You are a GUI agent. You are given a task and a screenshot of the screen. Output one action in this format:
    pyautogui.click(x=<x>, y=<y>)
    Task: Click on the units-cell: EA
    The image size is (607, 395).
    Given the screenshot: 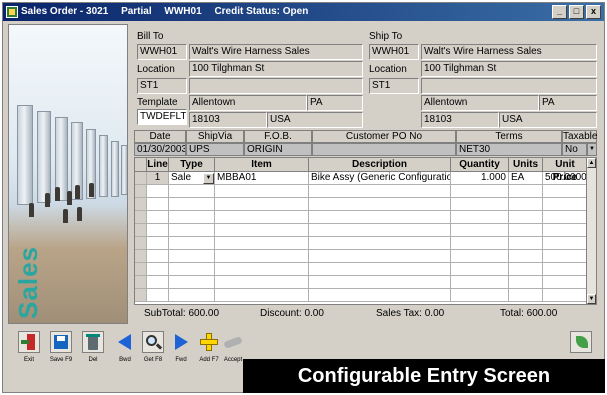 What is the action you would take?
    pyautogui.click(x=526, y=178)
    